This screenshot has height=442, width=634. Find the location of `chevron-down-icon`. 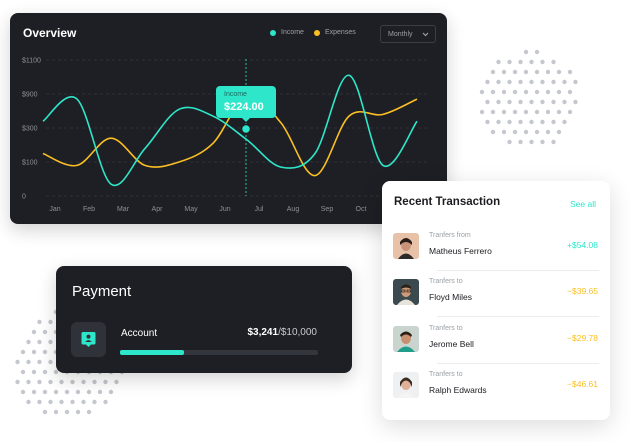

chevron-down-icon is located at coordinates (425, 34).